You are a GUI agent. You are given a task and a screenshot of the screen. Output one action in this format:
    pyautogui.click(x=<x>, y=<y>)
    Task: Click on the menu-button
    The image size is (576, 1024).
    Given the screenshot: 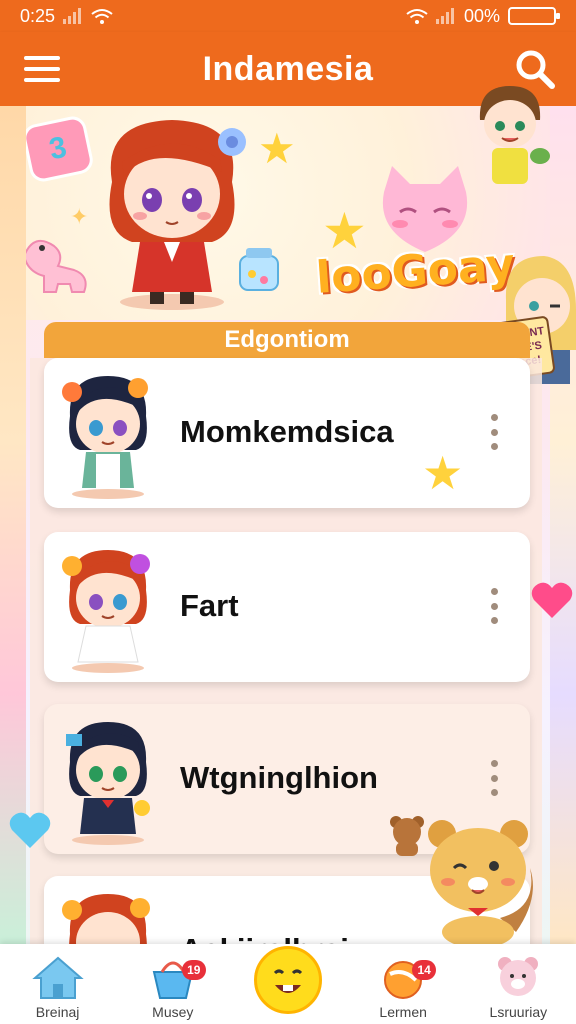 What is the action you would take?
    pyautogui.click(x=42, y=69)
    